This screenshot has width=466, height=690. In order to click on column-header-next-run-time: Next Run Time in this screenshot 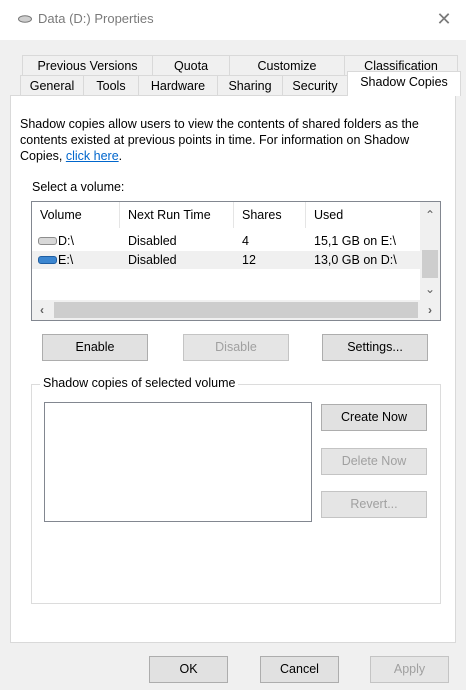, I will do `click(177, 215)`.